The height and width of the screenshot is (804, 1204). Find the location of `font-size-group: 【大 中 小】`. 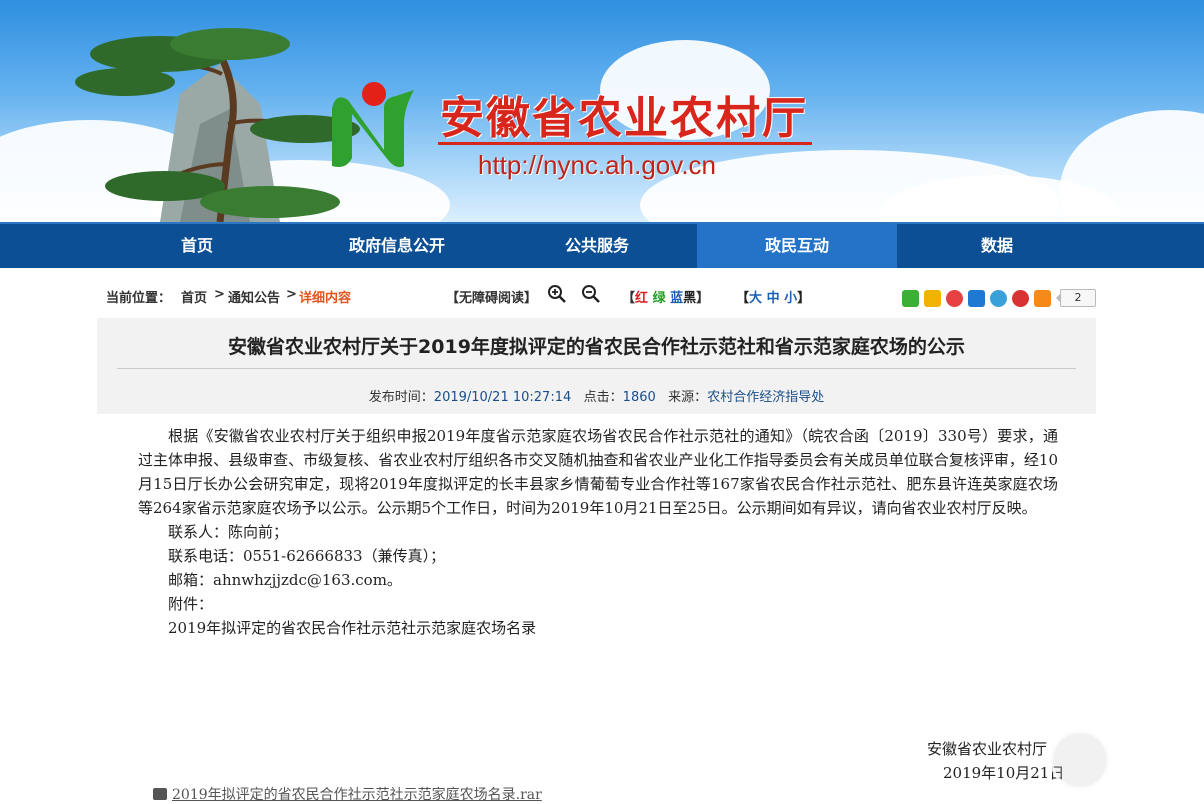

font-size-group: 【大 中 小】 is located at coordinates (773, 296).